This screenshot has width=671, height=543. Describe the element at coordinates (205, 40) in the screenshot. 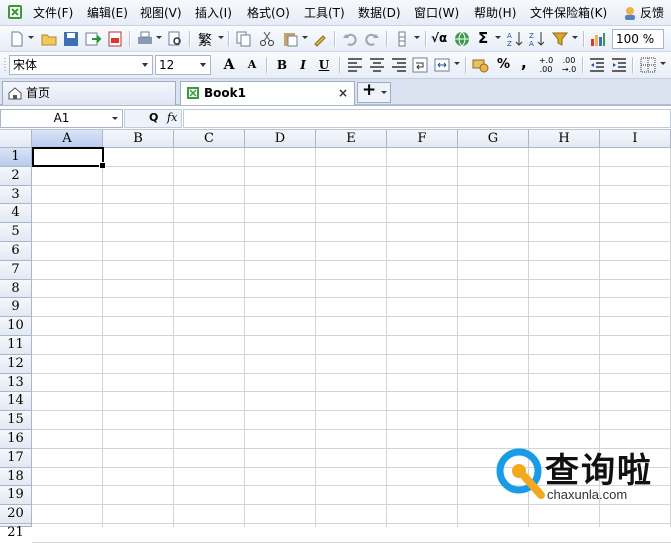

I see `traditional-chinese-button: 繁` at that location.